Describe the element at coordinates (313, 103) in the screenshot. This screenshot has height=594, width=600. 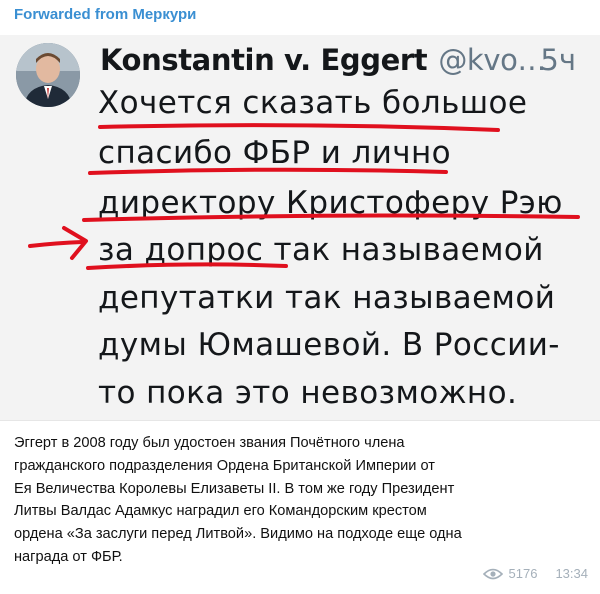
I see `tweet-text-line: Хочется сказать большое` at that location.